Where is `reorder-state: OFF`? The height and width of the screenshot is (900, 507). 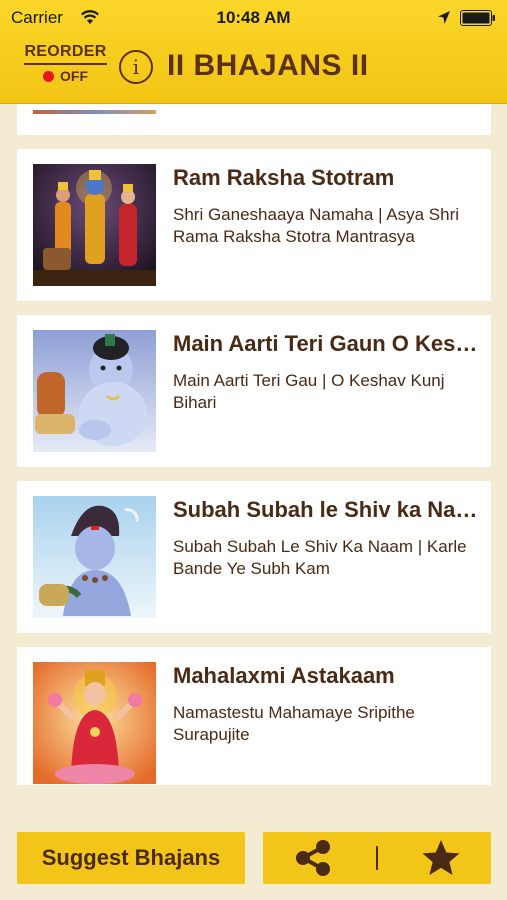
reorder-state: OFF is located at coordinates (65, 76).